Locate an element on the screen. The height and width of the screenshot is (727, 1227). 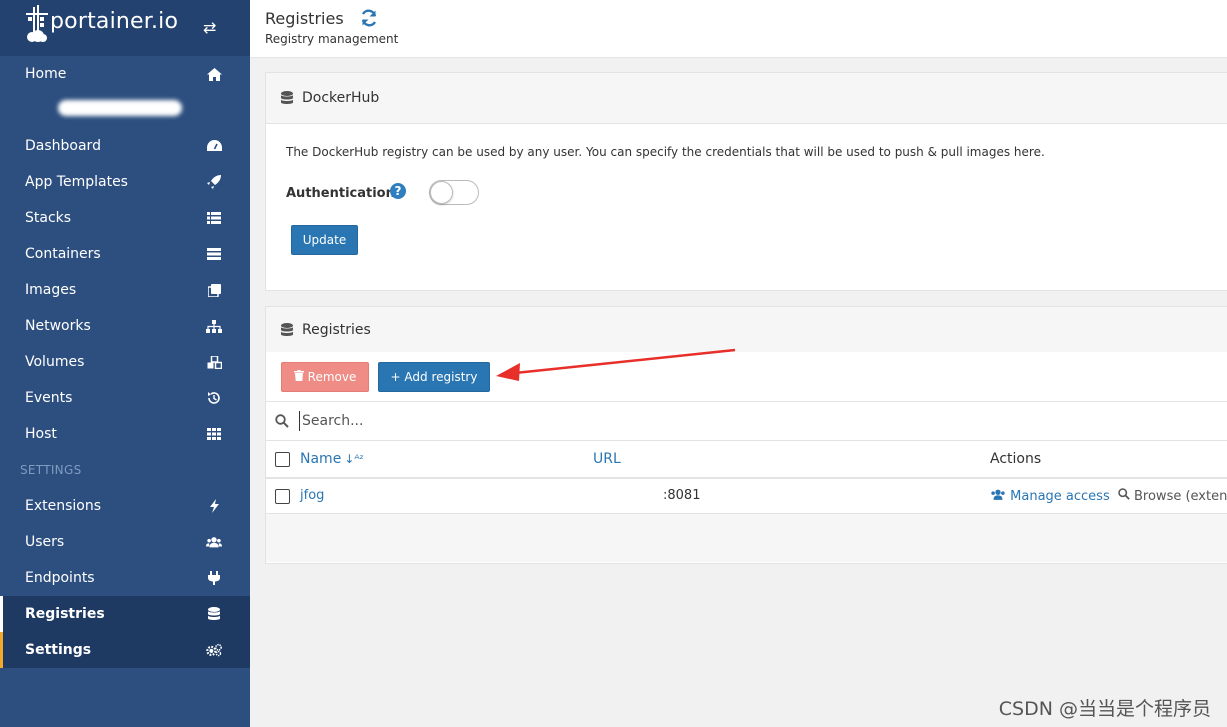
manage-access-link: Manage access is located at coordinates (1052, 496).